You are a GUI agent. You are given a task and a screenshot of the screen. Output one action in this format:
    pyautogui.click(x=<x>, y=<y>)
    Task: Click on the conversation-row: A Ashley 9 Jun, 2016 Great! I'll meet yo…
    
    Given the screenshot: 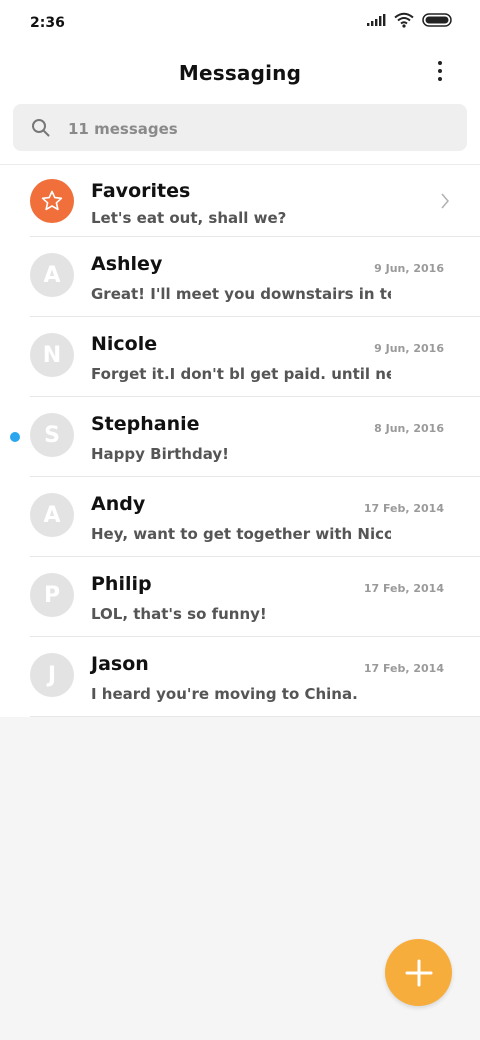 What is the action you would take?
    pyautogui.click(x=255, y=277)
    